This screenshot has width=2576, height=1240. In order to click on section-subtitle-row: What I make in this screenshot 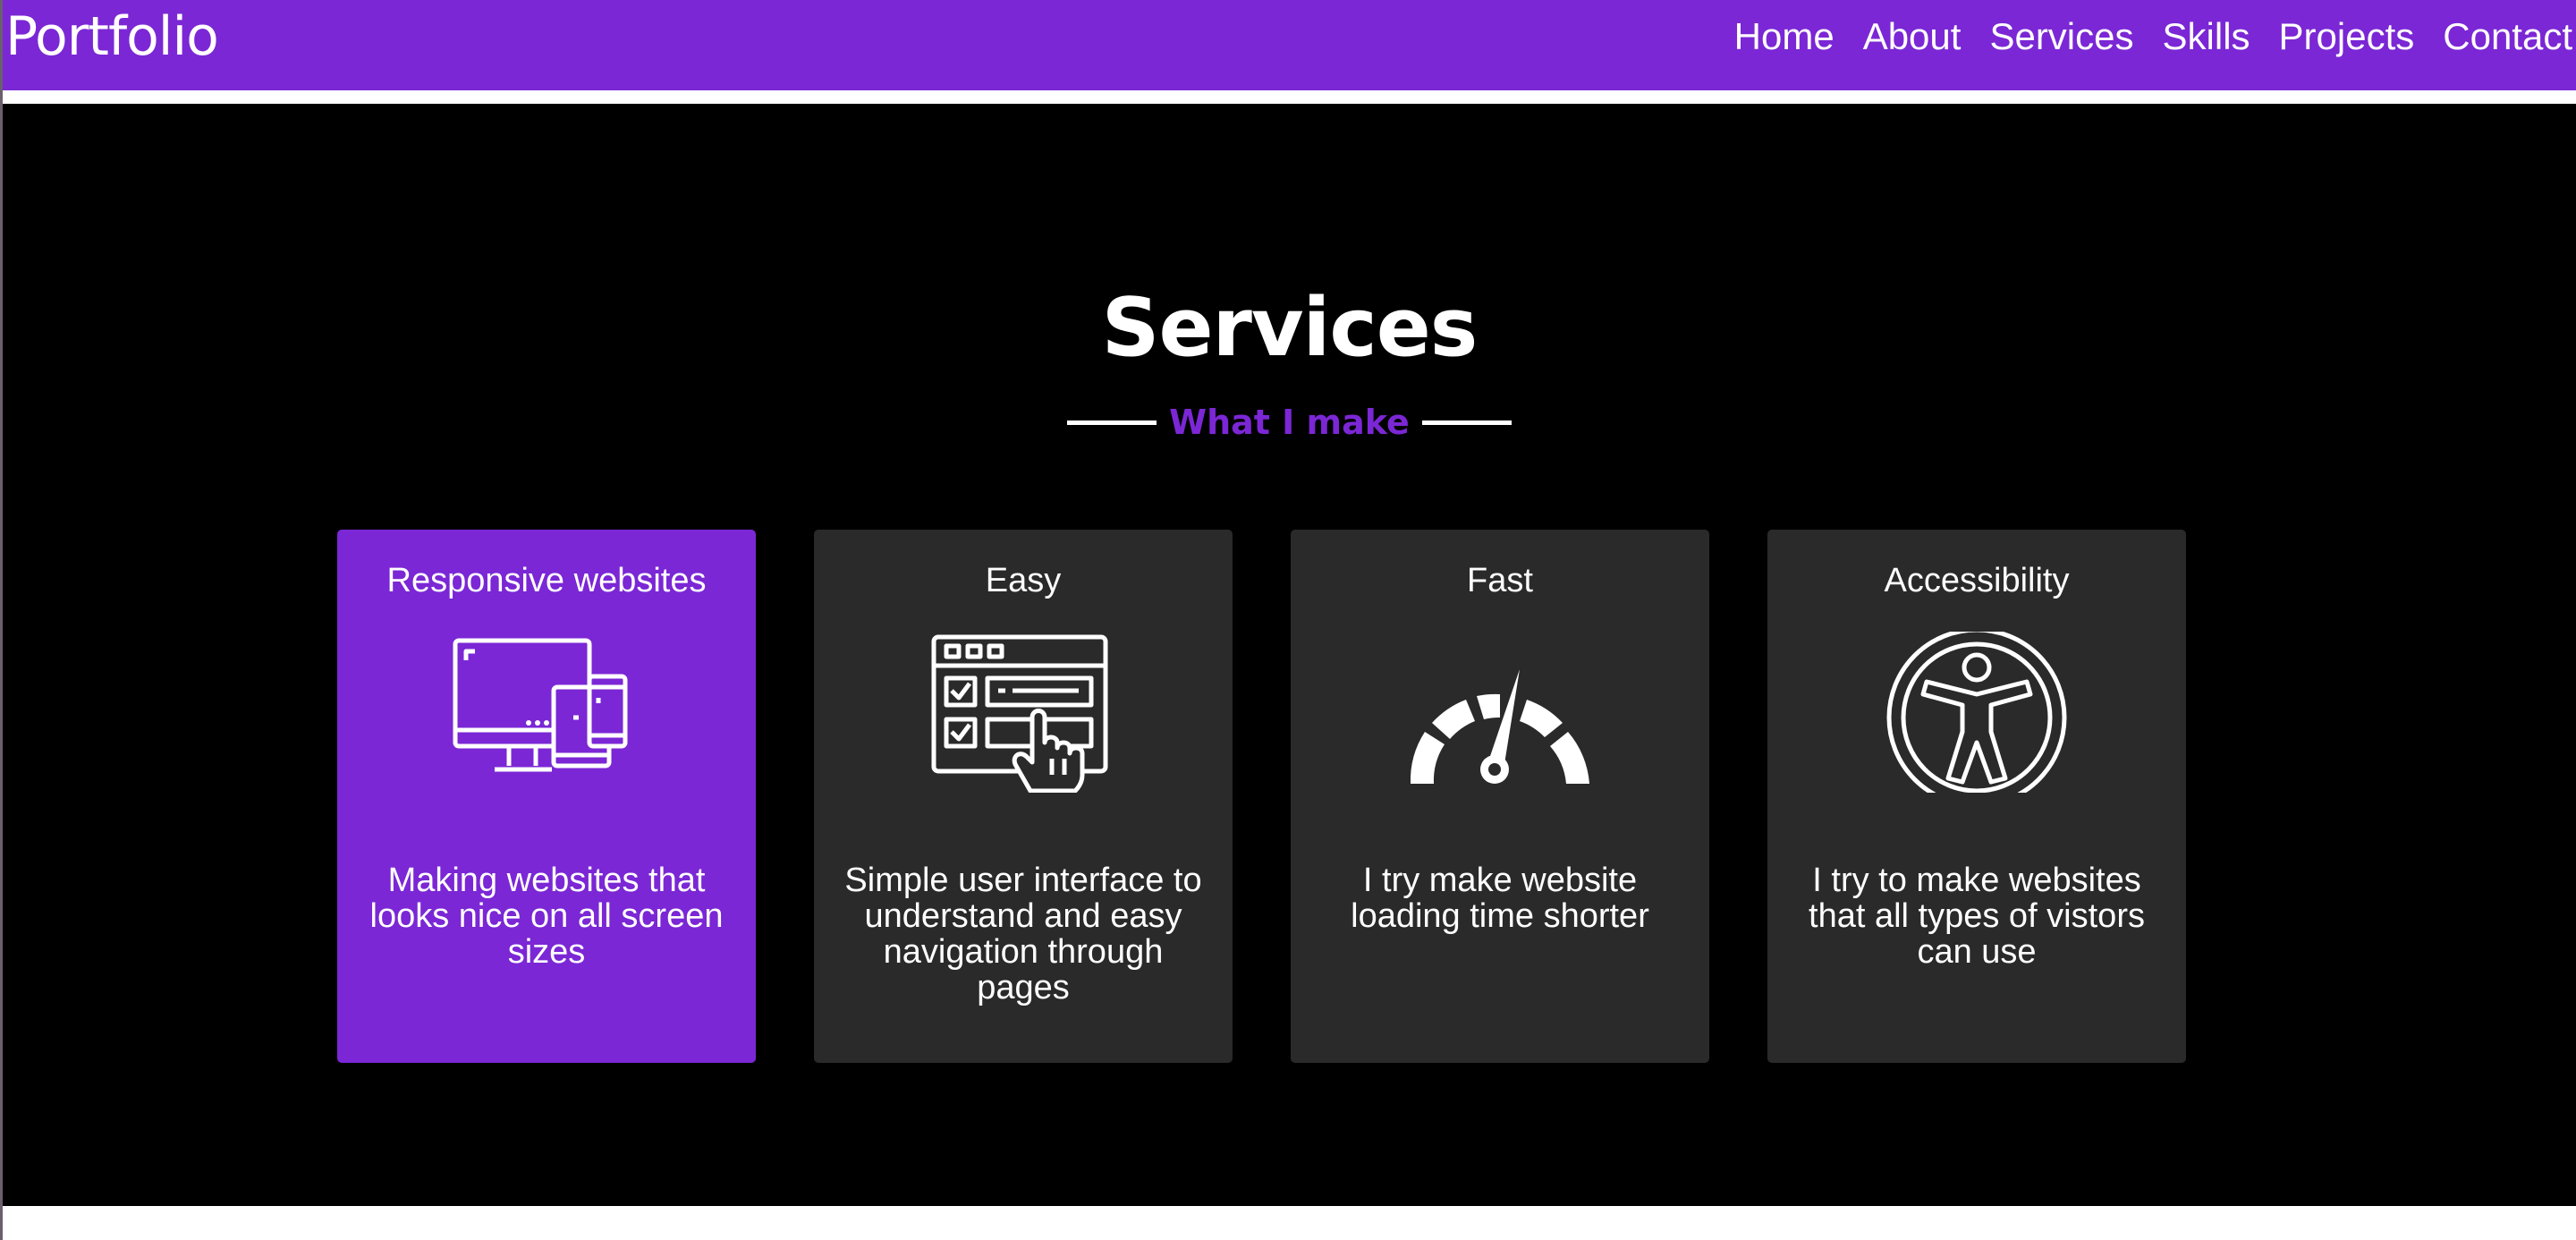, I will do `click(1289, 422)`.